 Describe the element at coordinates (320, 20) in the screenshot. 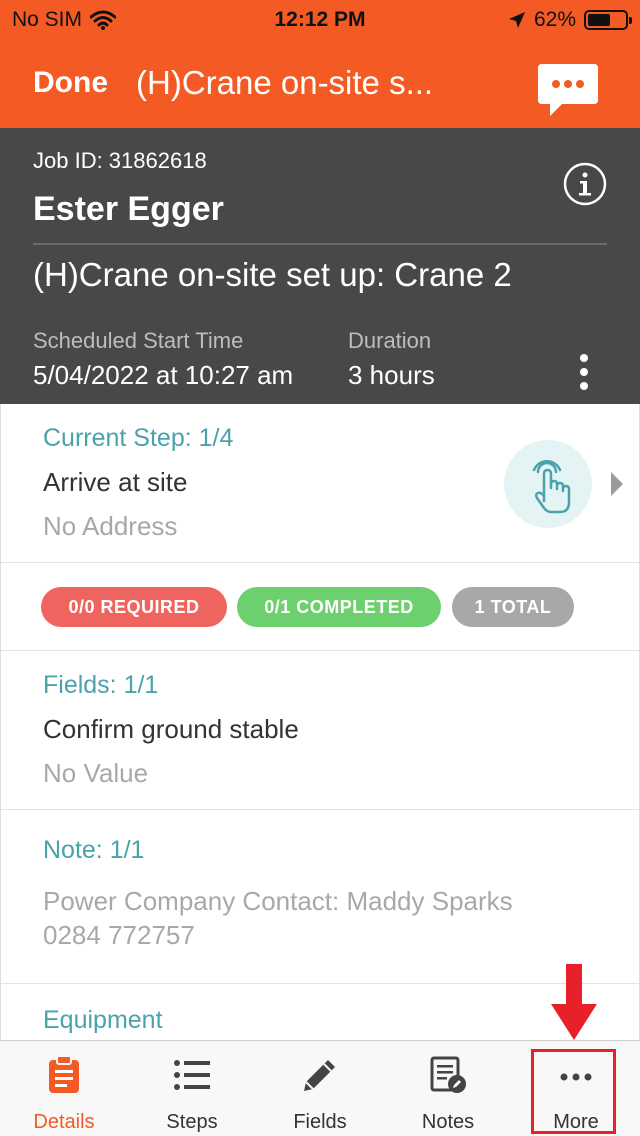

I see `status-bar: No SIM 12:12 PM 62%` at that location.